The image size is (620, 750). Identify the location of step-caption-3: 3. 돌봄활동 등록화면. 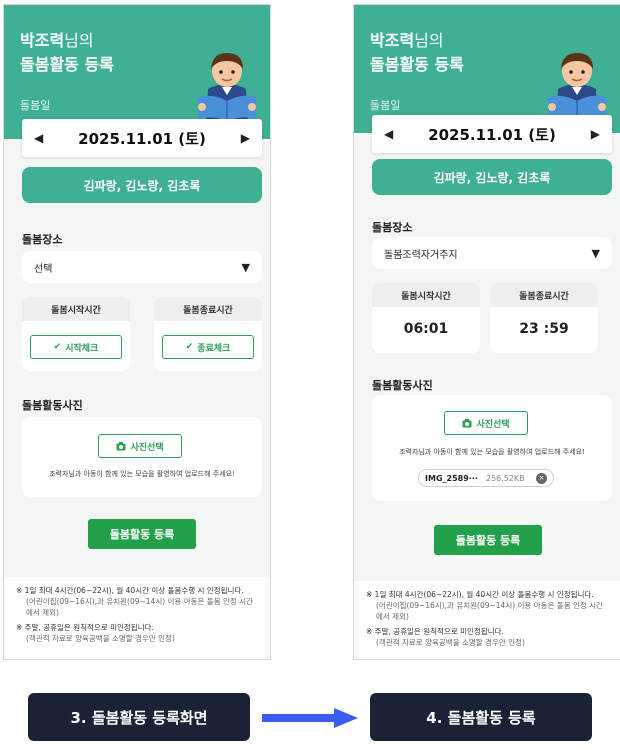
(139, 717).